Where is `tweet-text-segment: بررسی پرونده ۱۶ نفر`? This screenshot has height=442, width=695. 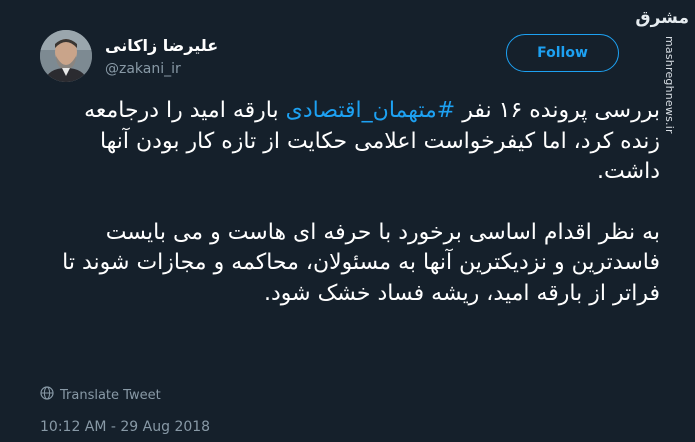
tweet-text-segment: بررسی پرونده ۱۶ نفر is located at coordinates (557, 110).